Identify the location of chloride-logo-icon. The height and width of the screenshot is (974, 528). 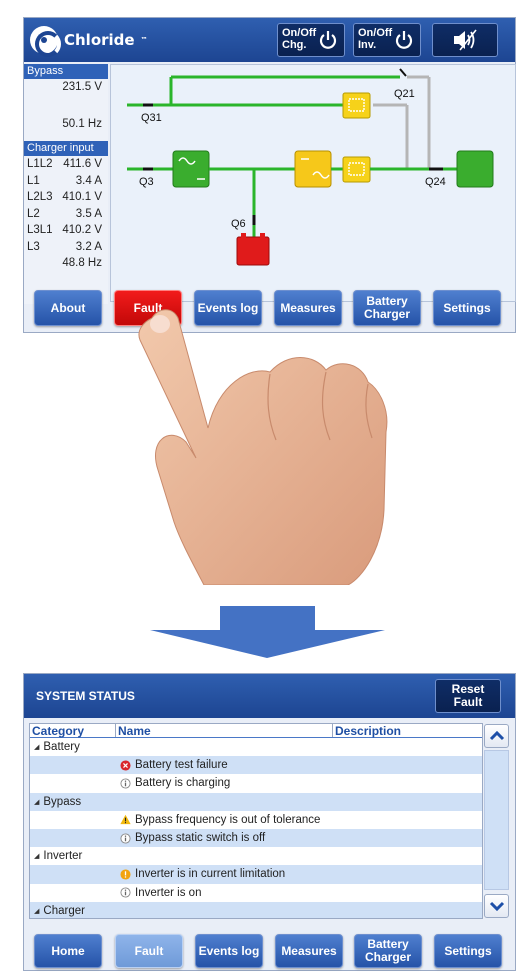
(45, 41).